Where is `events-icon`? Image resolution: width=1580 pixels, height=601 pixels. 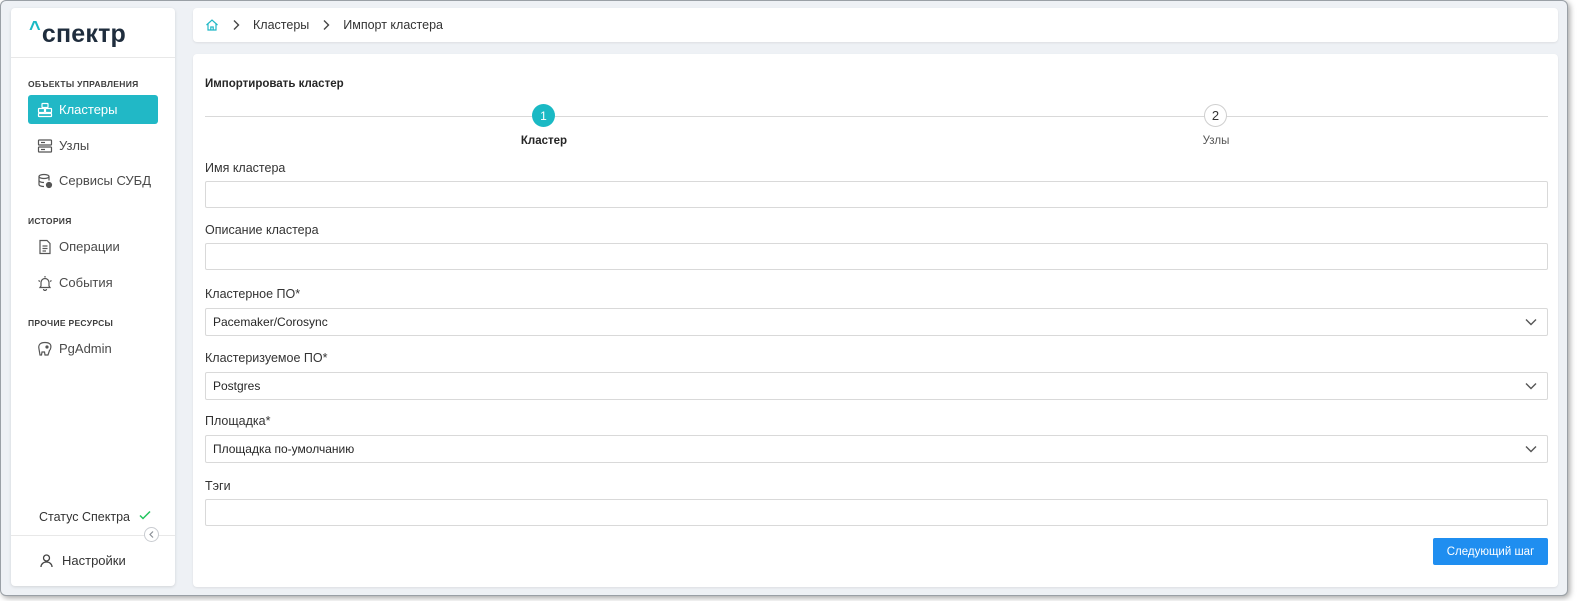
events-icon is located at coordinates (45, 283).